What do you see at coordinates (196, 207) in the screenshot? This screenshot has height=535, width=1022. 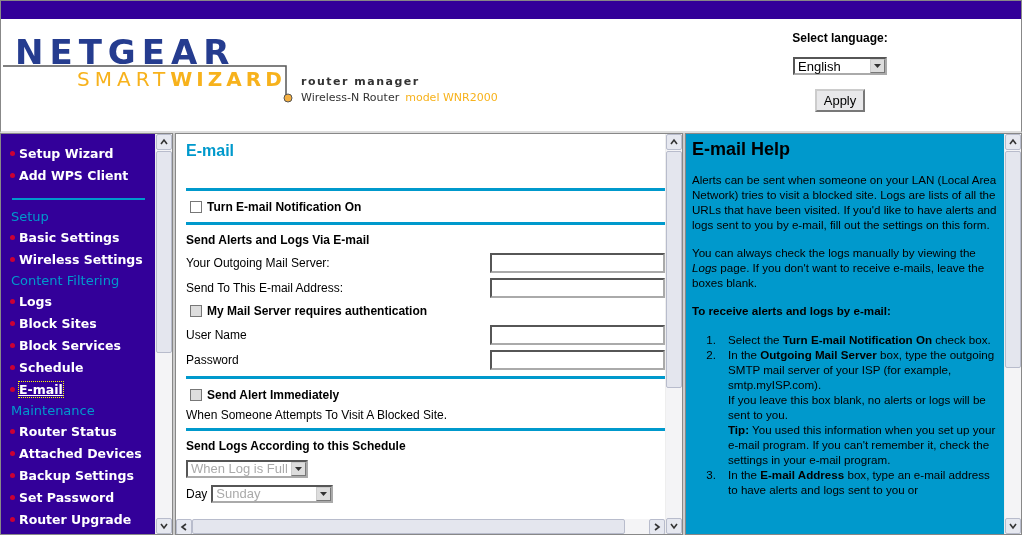 I see `checkbox` at bounding box center [196, 207].